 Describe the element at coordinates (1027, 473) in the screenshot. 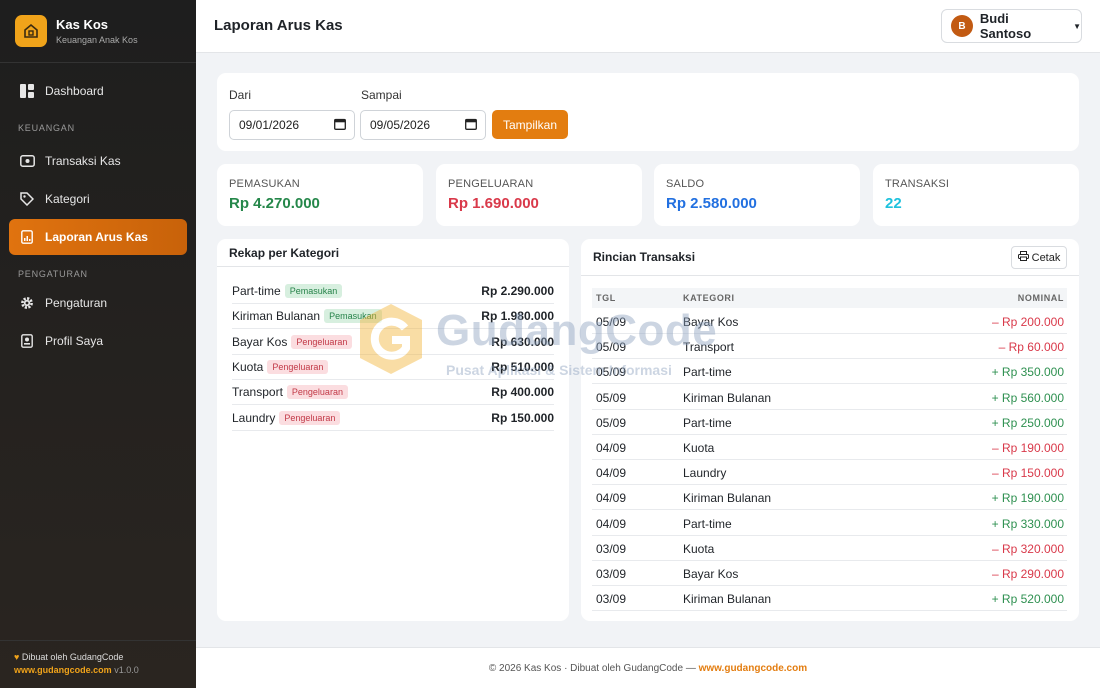

I see `row-amount: – Rp 150.000` at that location.